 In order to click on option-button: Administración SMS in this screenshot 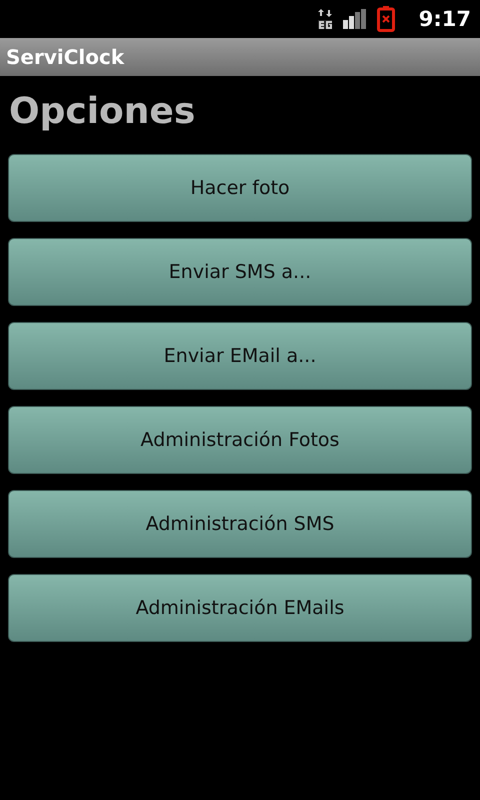, I will do `click(240, 524)`.